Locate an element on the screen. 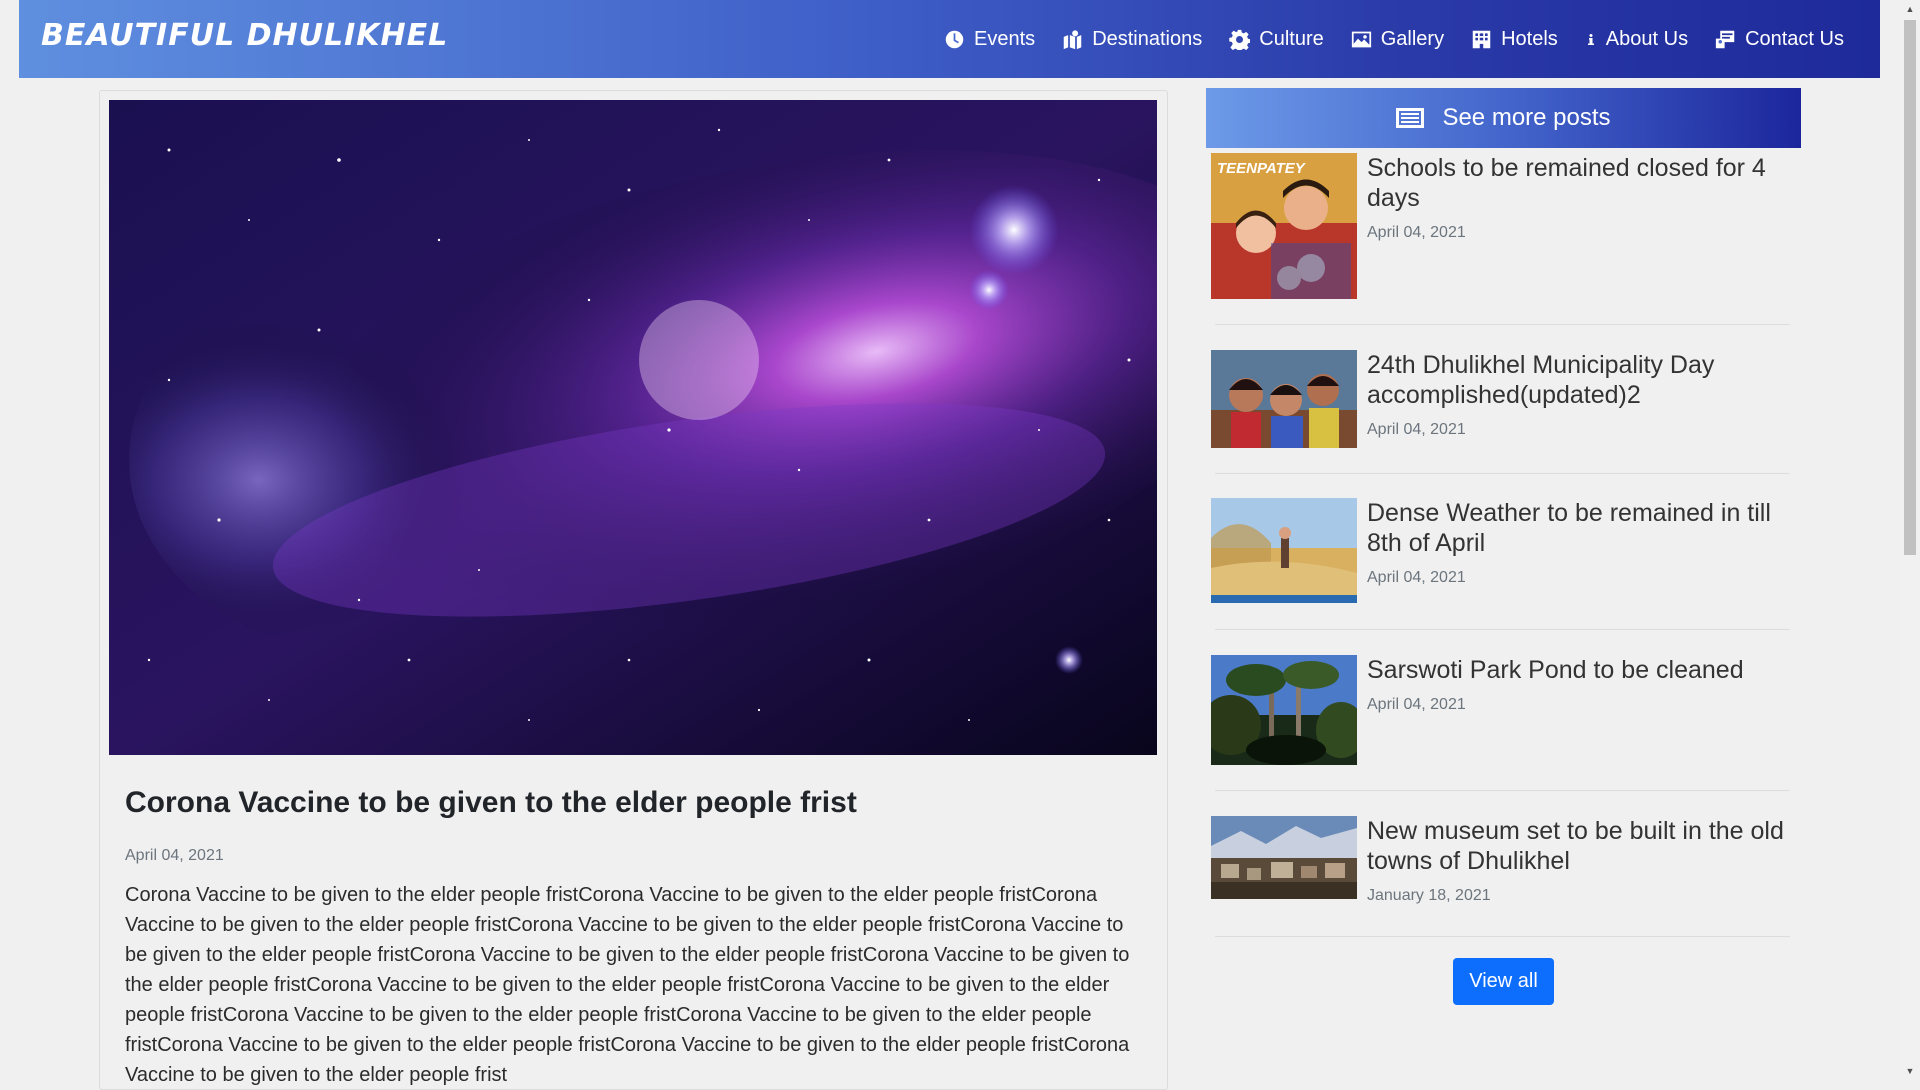 This screenshot has width=1920, height=1090. nav-label: About Us is located at coordinates (1647, 38).